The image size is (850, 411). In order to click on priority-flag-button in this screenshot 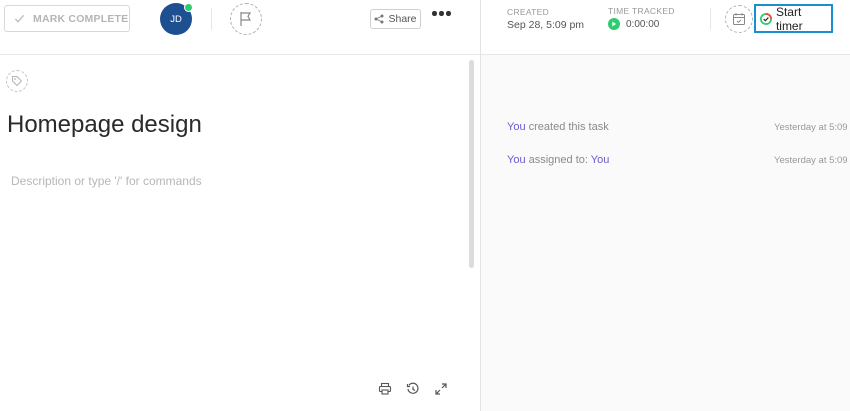, I will do `click(246, 19)`.